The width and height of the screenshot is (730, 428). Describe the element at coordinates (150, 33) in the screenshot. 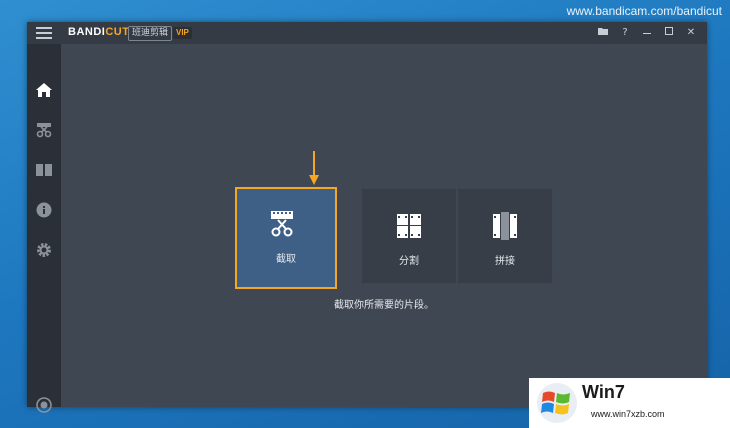

I see `app-subtitle: 班迪剪辑` at that location.